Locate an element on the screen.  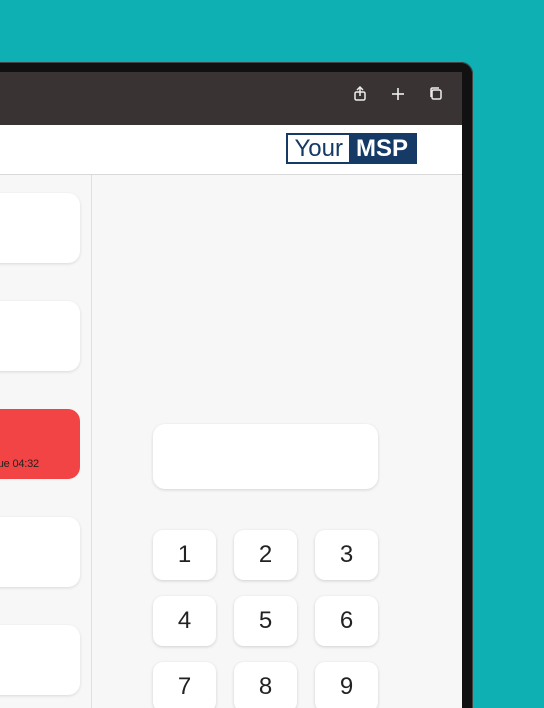
browser-toolbar is located at coordinates (231, 98).